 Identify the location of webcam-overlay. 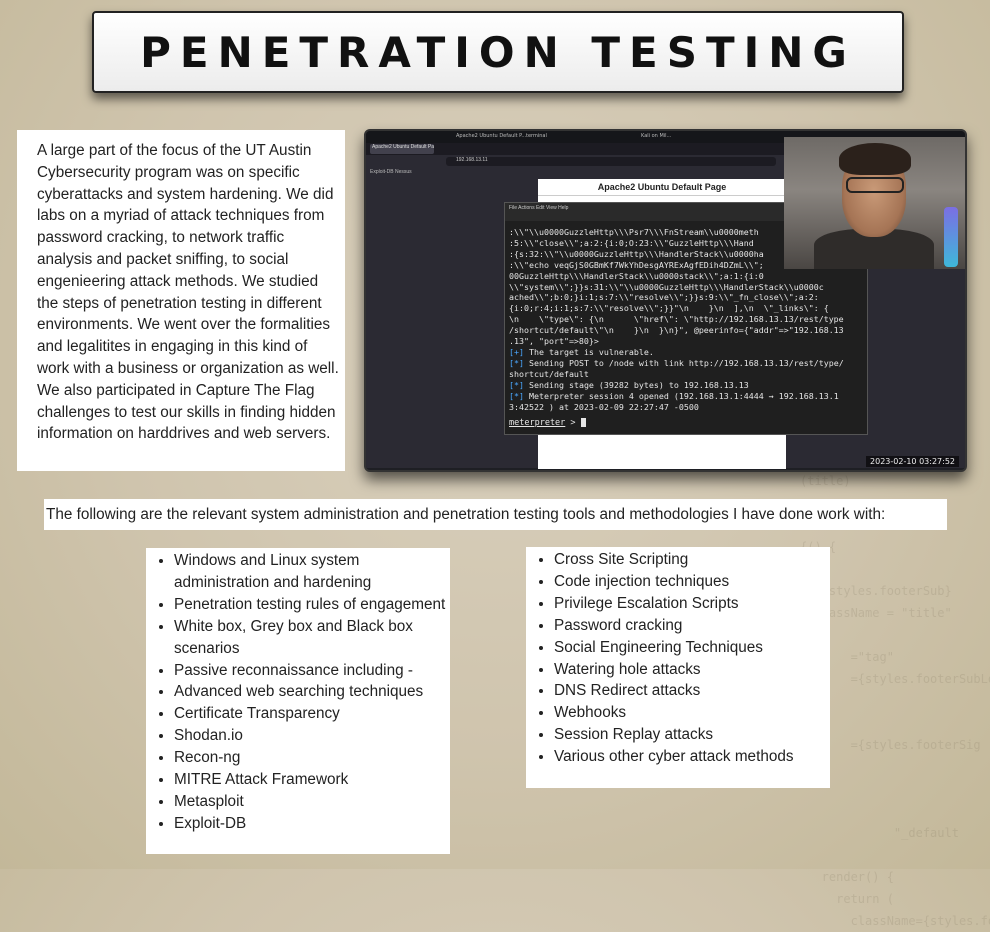
(874, 203).